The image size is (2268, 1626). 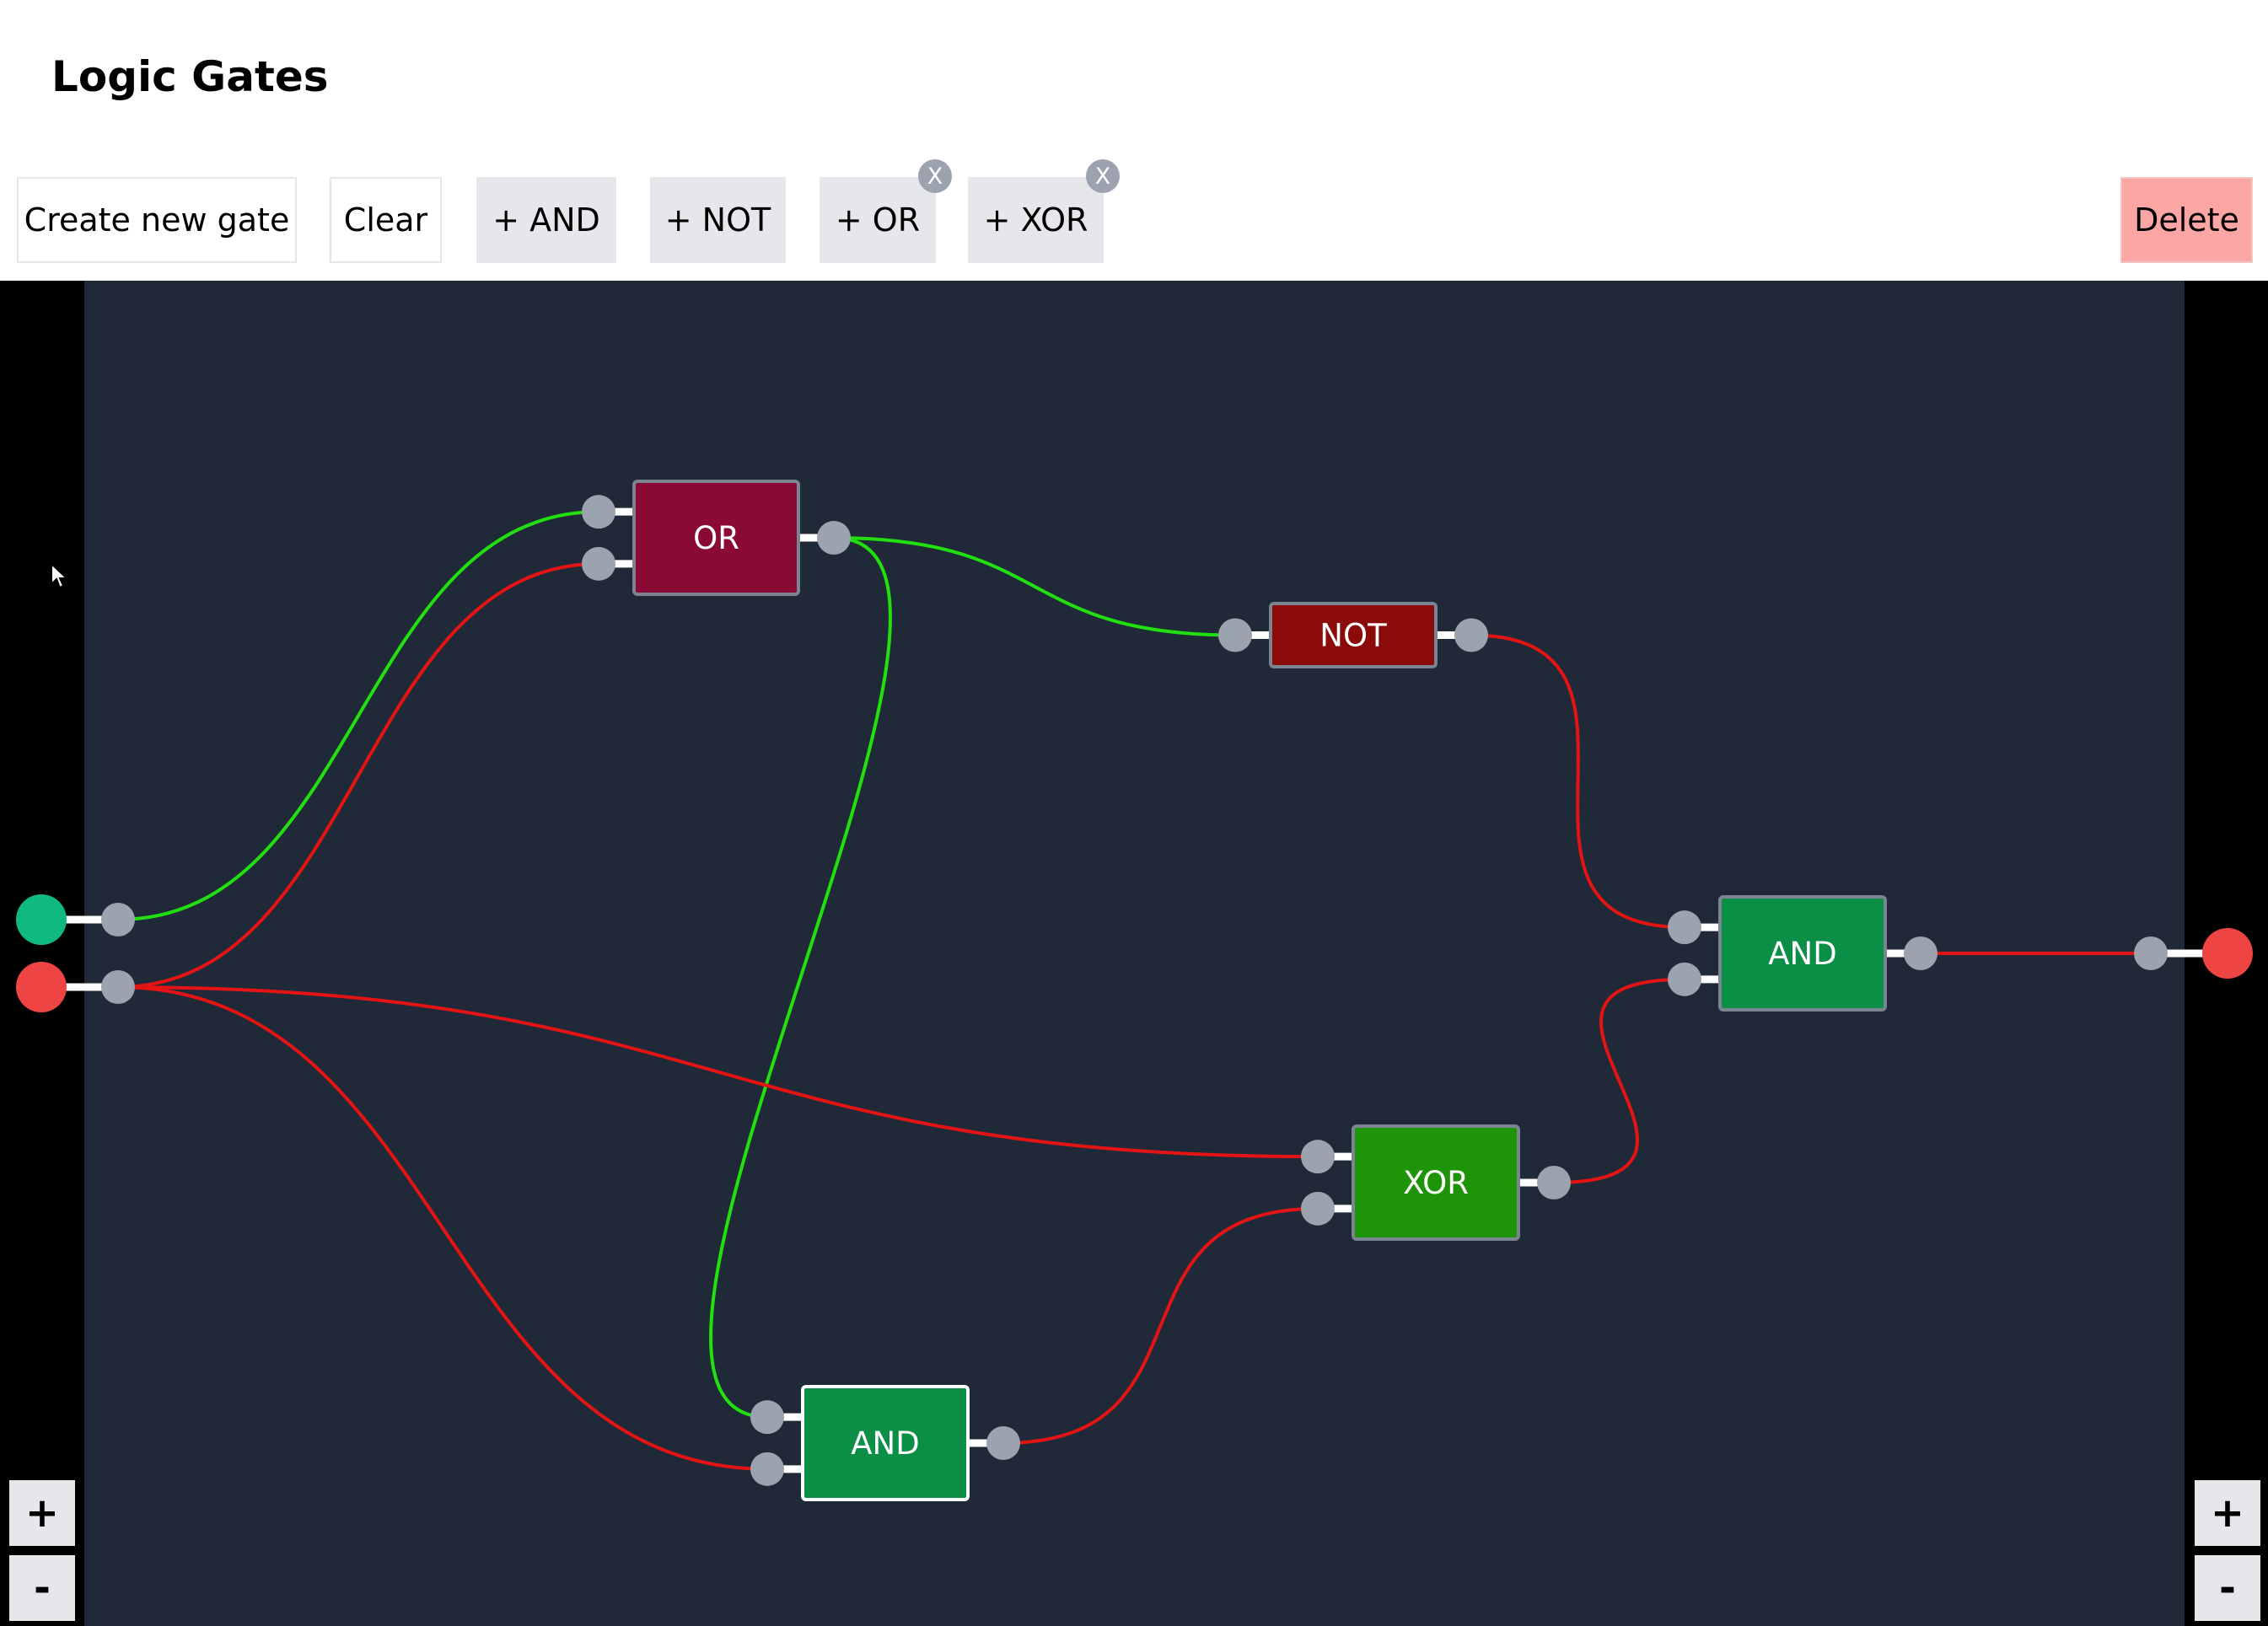 I want to click on gate-label-xor1: XOR, so click(x=1436, y=1183).